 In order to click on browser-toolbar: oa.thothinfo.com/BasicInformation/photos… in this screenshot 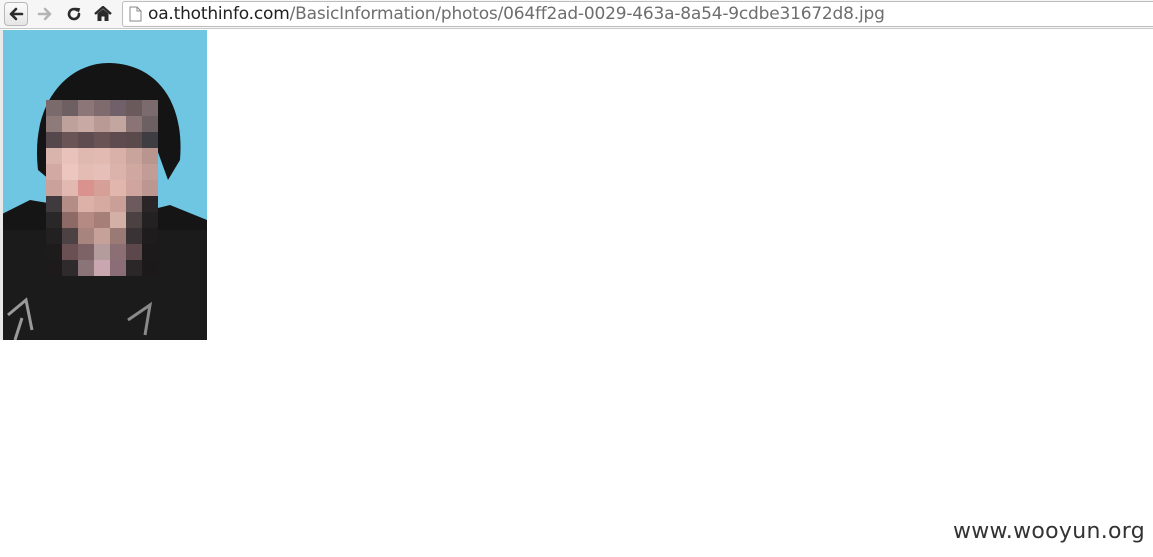, I will do `click(576, 14)`.